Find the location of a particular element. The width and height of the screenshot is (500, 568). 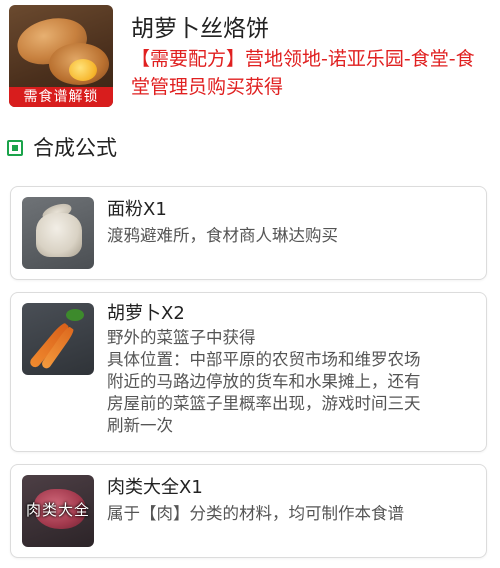

green-square-icon is located at coordinates (15, 148).